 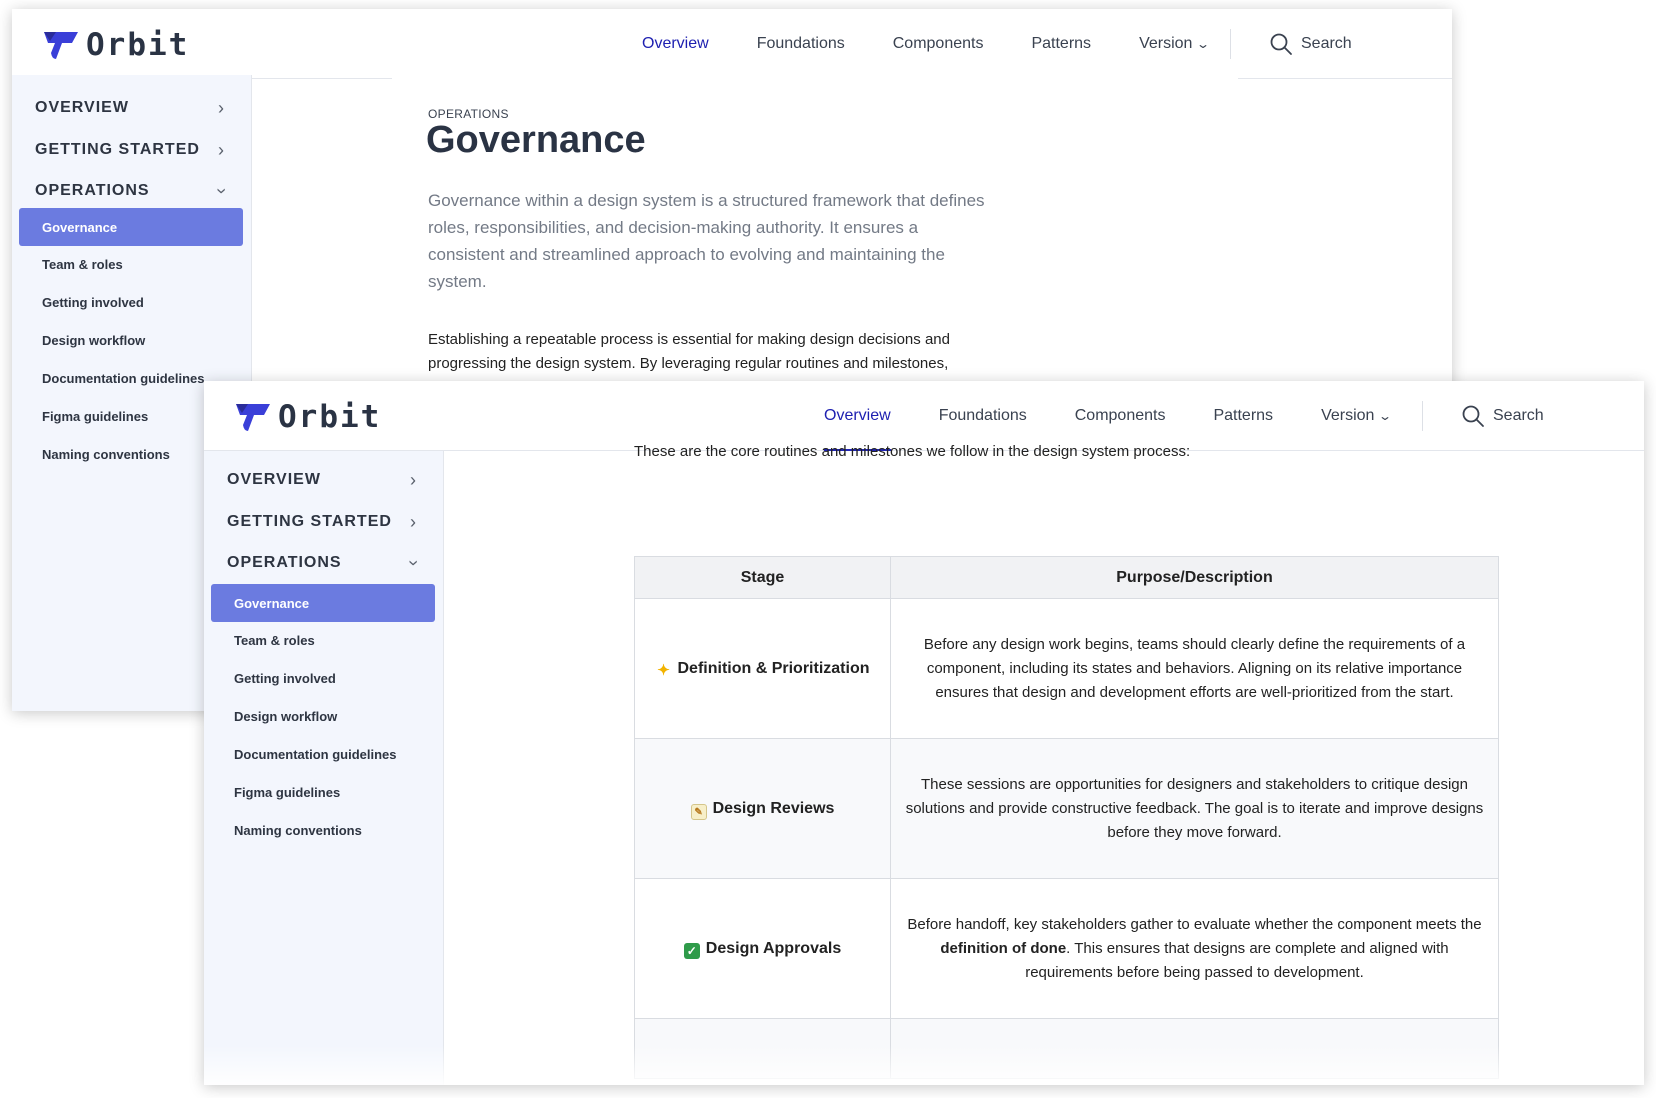 What do you see at coordinates (773, 948) in the screenshot?
I see `stage-name: Design Approvals` at bounding box center [773, 948].